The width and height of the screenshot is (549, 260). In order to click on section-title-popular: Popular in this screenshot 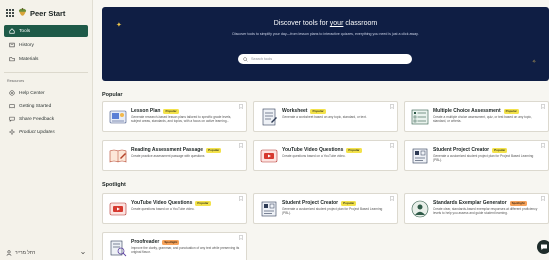, I will do `click(112, 95)`.